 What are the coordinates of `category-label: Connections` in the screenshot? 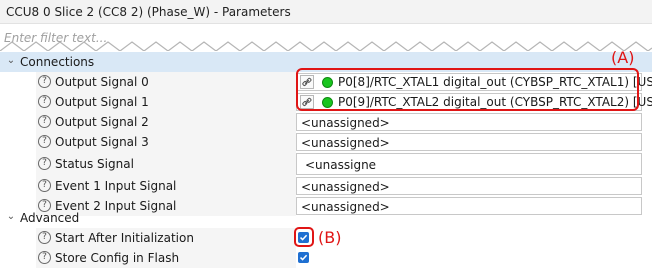 It's located at (57, 62).